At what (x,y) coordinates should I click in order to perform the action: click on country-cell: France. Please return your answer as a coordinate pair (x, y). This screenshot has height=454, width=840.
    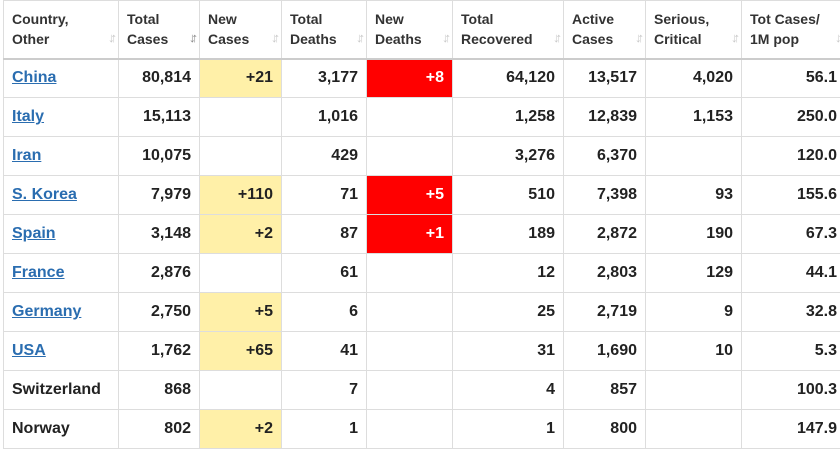
    Looking at the image, I should click on (61, 273).